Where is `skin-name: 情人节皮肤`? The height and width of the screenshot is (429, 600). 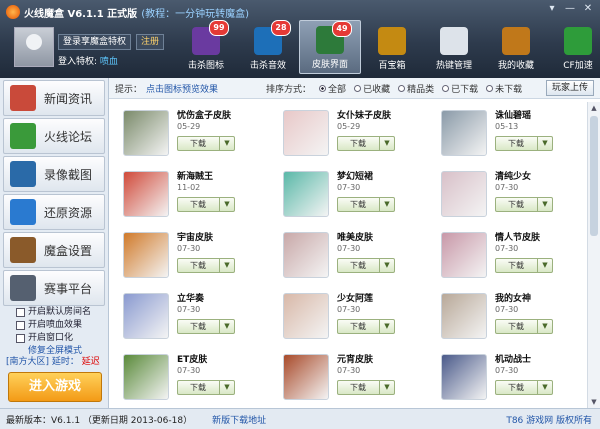
skin-name: 情人节皮肤 is located at coordinates (518, 238).